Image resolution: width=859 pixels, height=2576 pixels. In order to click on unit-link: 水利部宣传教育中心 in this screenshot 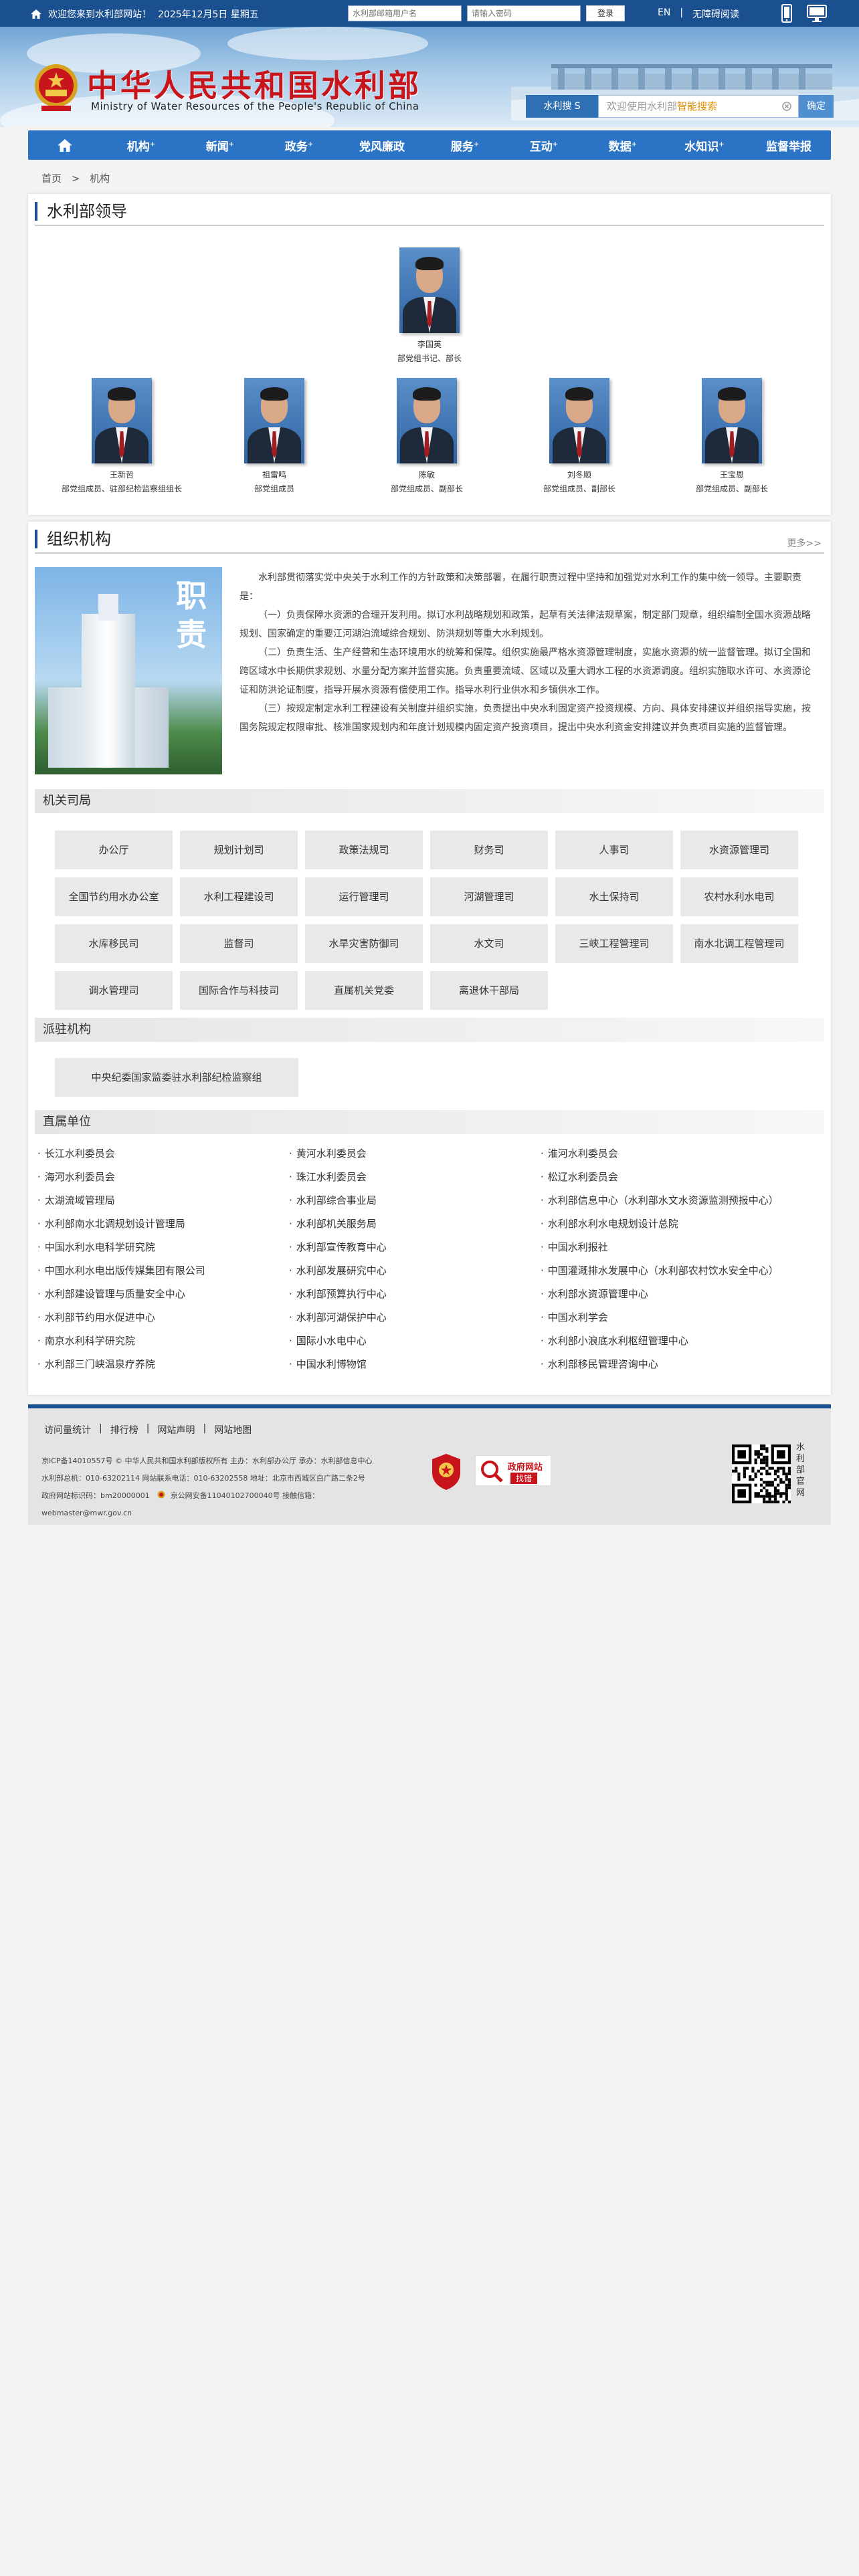, I will do `click(338, 1247)`.